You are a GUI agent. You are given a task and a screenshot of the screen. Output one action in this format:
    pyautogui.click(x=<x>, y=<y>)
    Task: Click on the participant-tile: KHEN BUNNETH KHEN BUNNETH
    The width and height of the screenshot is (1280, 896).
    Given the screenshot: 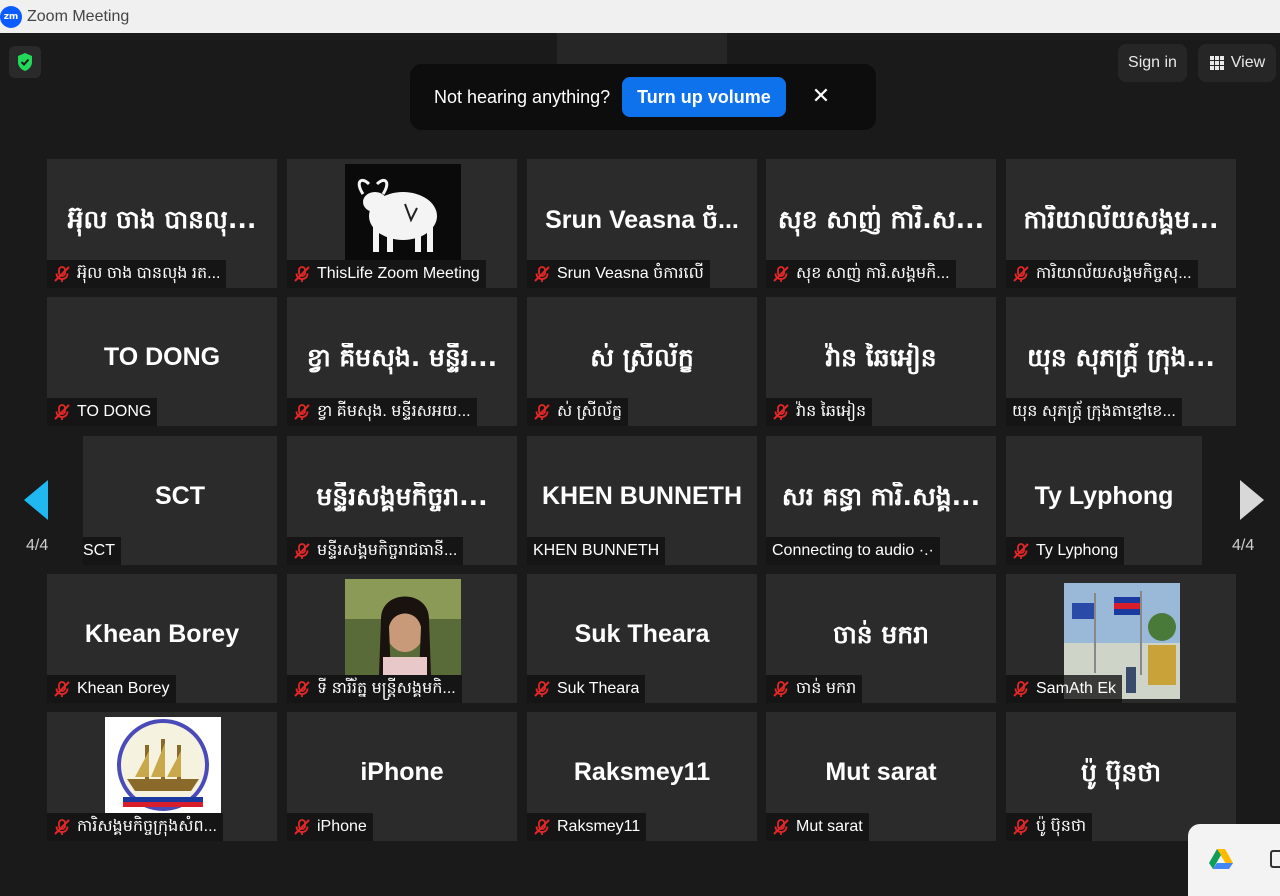 What is the action you would take?
    pyautogui.click(x=642, y=500)
    